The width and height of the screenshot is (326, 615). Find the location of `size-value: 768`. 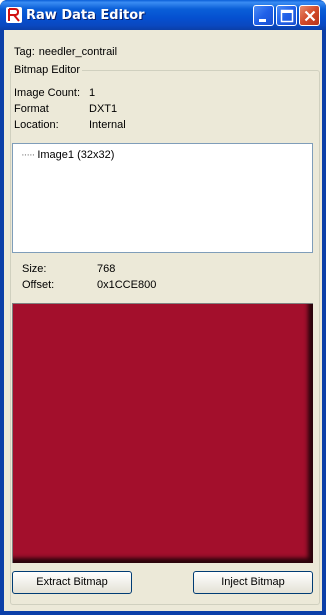

size-value: 768 is located at coordinates (106, 269).